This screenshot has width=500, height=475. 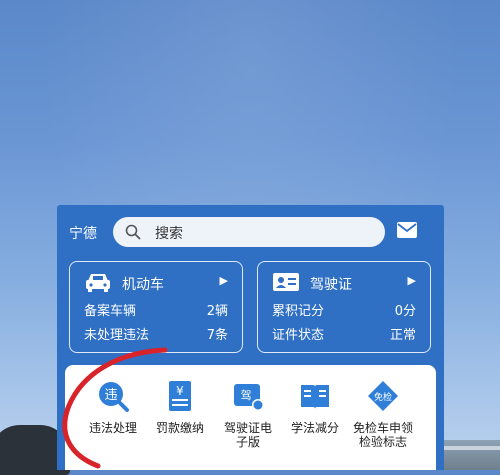 I want to click on row-value: 正常, so click(x=402, y=335).